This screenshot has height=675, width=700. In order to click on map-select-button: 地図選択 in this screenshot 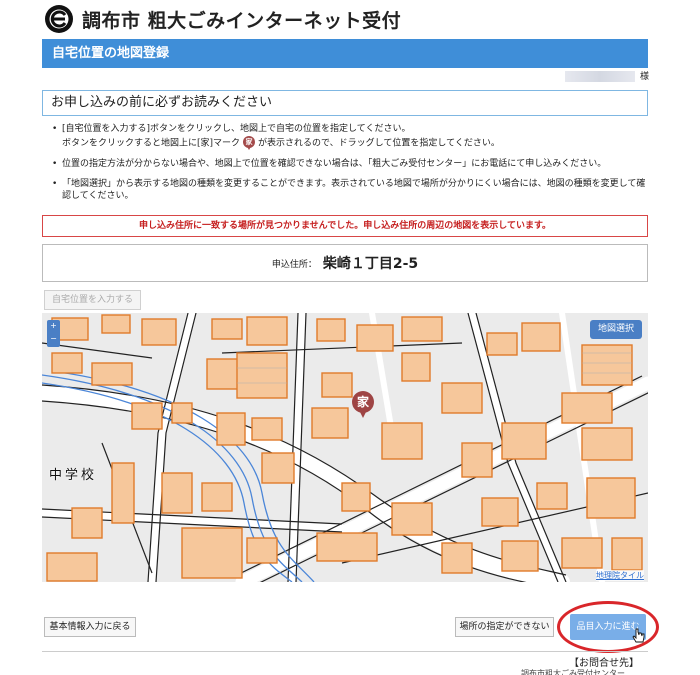, I will do `click(616, 329)`.